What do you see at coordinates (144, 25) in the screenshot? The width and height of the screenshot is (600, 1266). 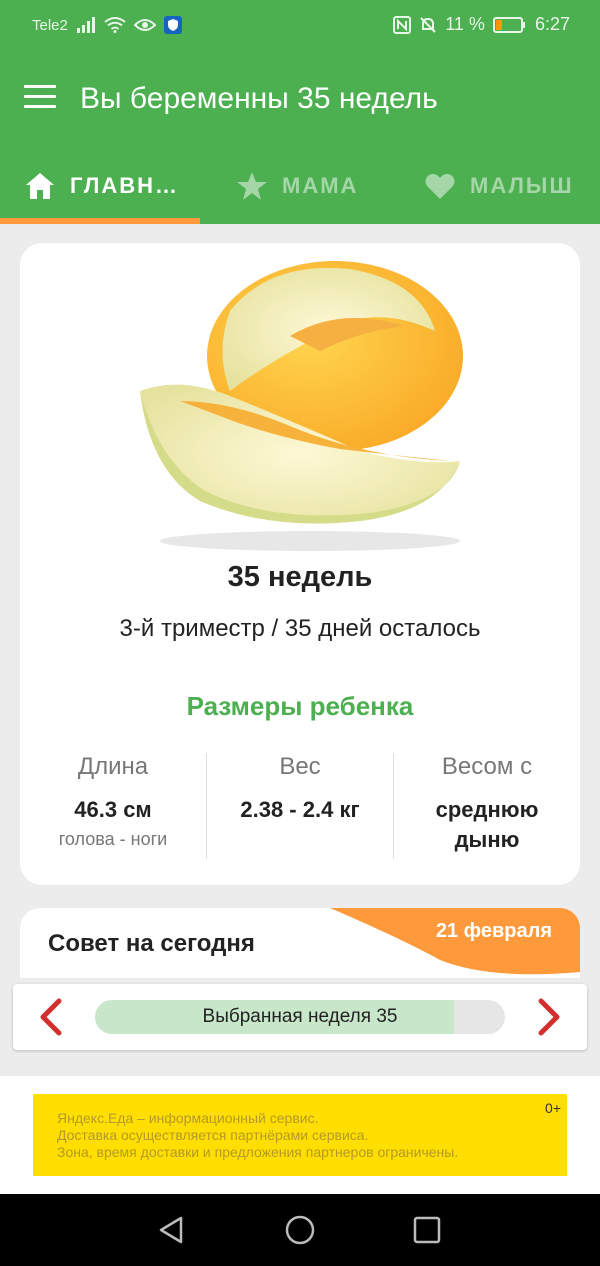 I see `eye-icon` at bounding box center [144, 25].